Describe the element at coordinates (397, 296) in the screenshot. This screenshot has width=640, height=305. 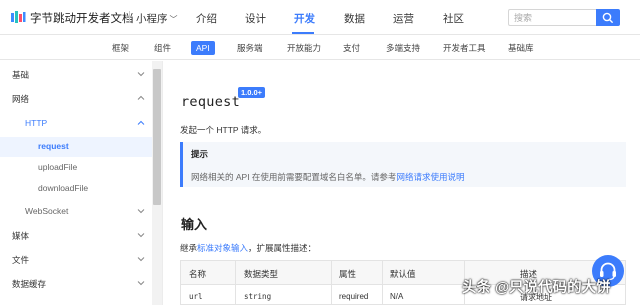
I see `cell-default: N/A` at that location.